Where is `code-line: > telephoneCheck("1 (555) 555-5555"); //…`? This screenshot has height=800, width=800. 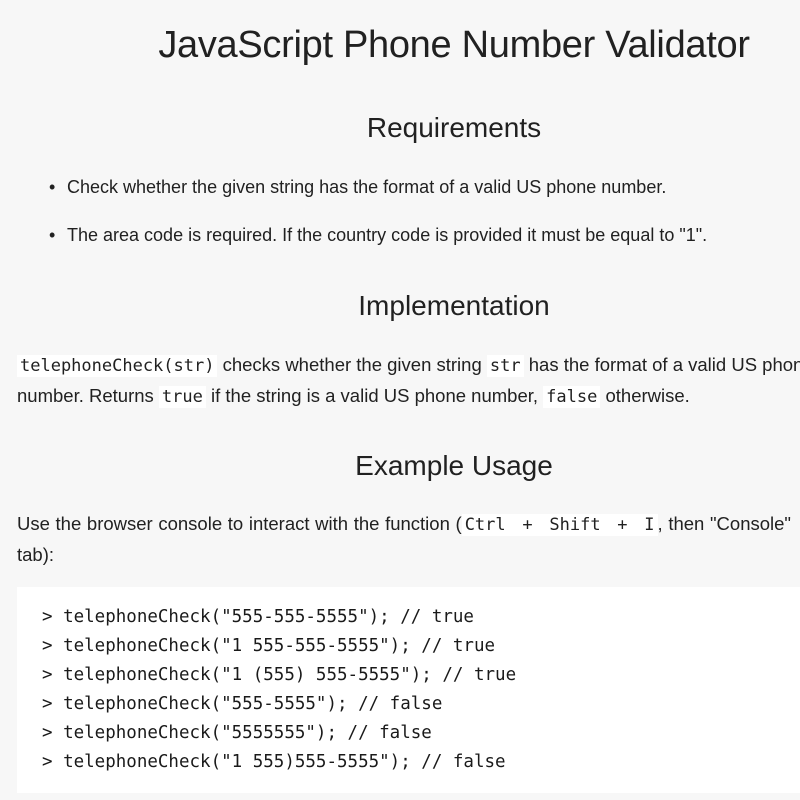
code-line: > telephoneCheck("1 (555) 555-5555"); //… is located at coordinates (279, 675).